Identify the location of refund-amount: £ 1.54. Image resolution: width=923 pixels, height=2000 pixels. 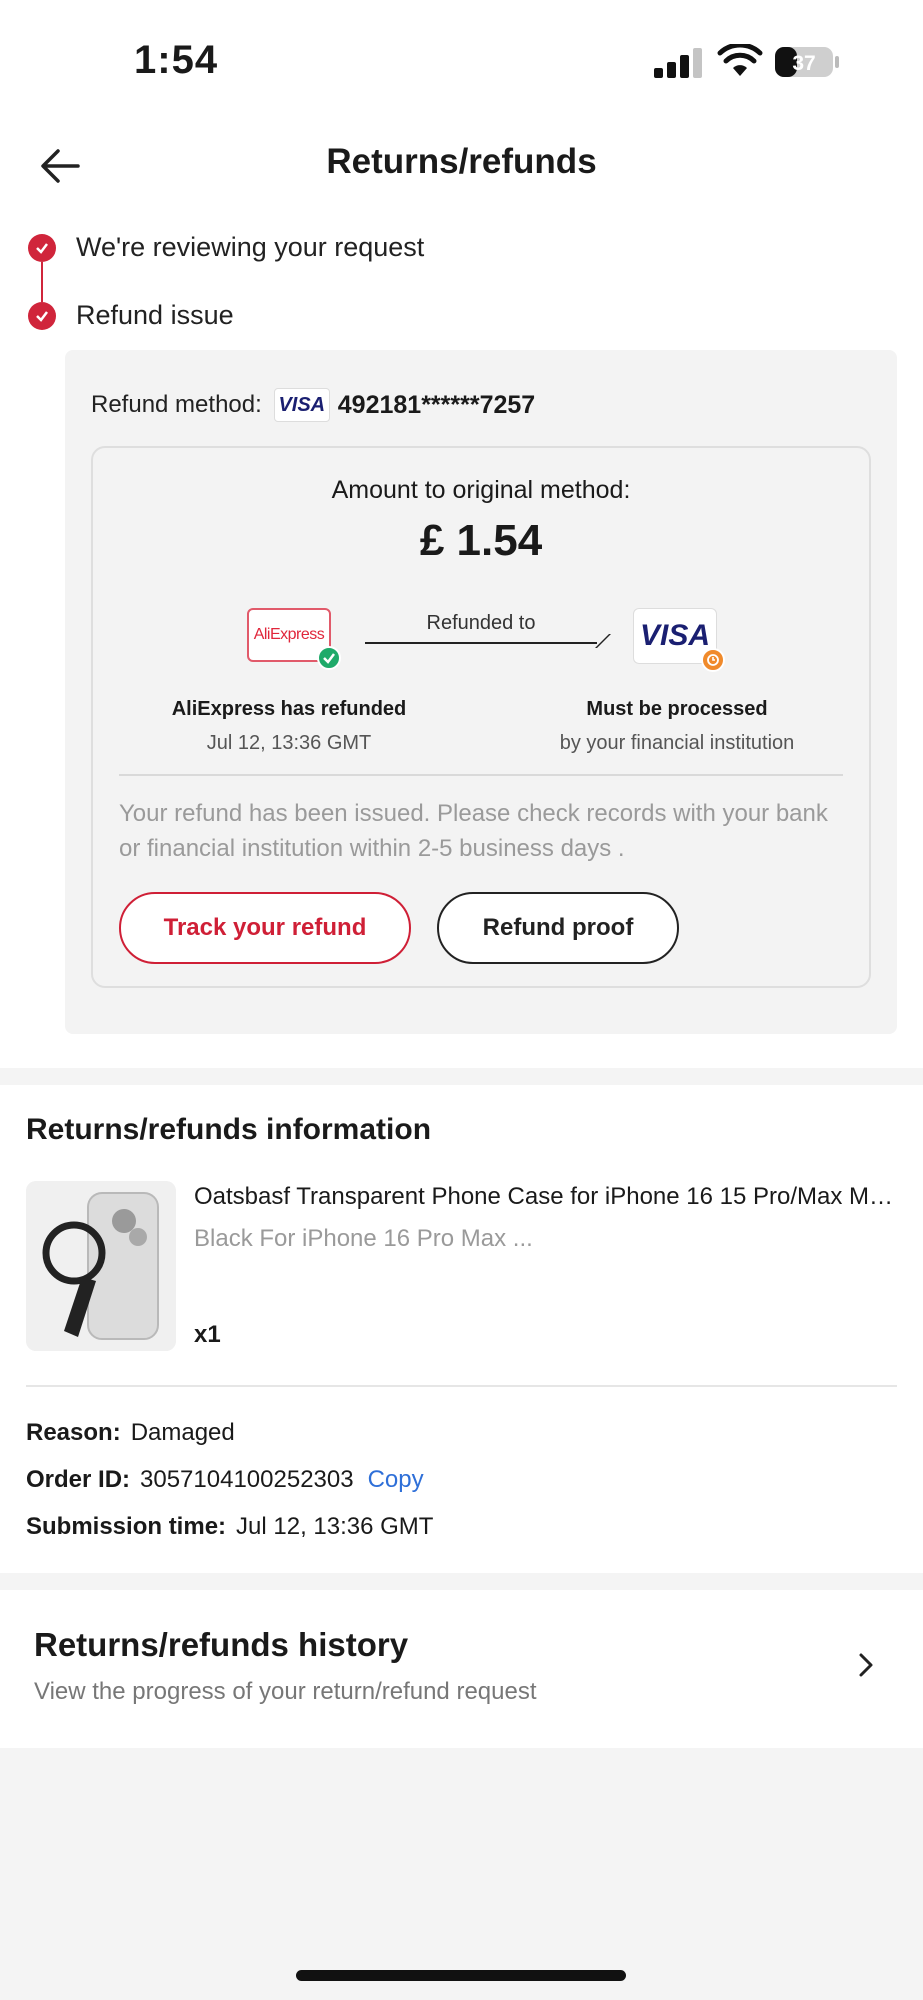
(481, 540).